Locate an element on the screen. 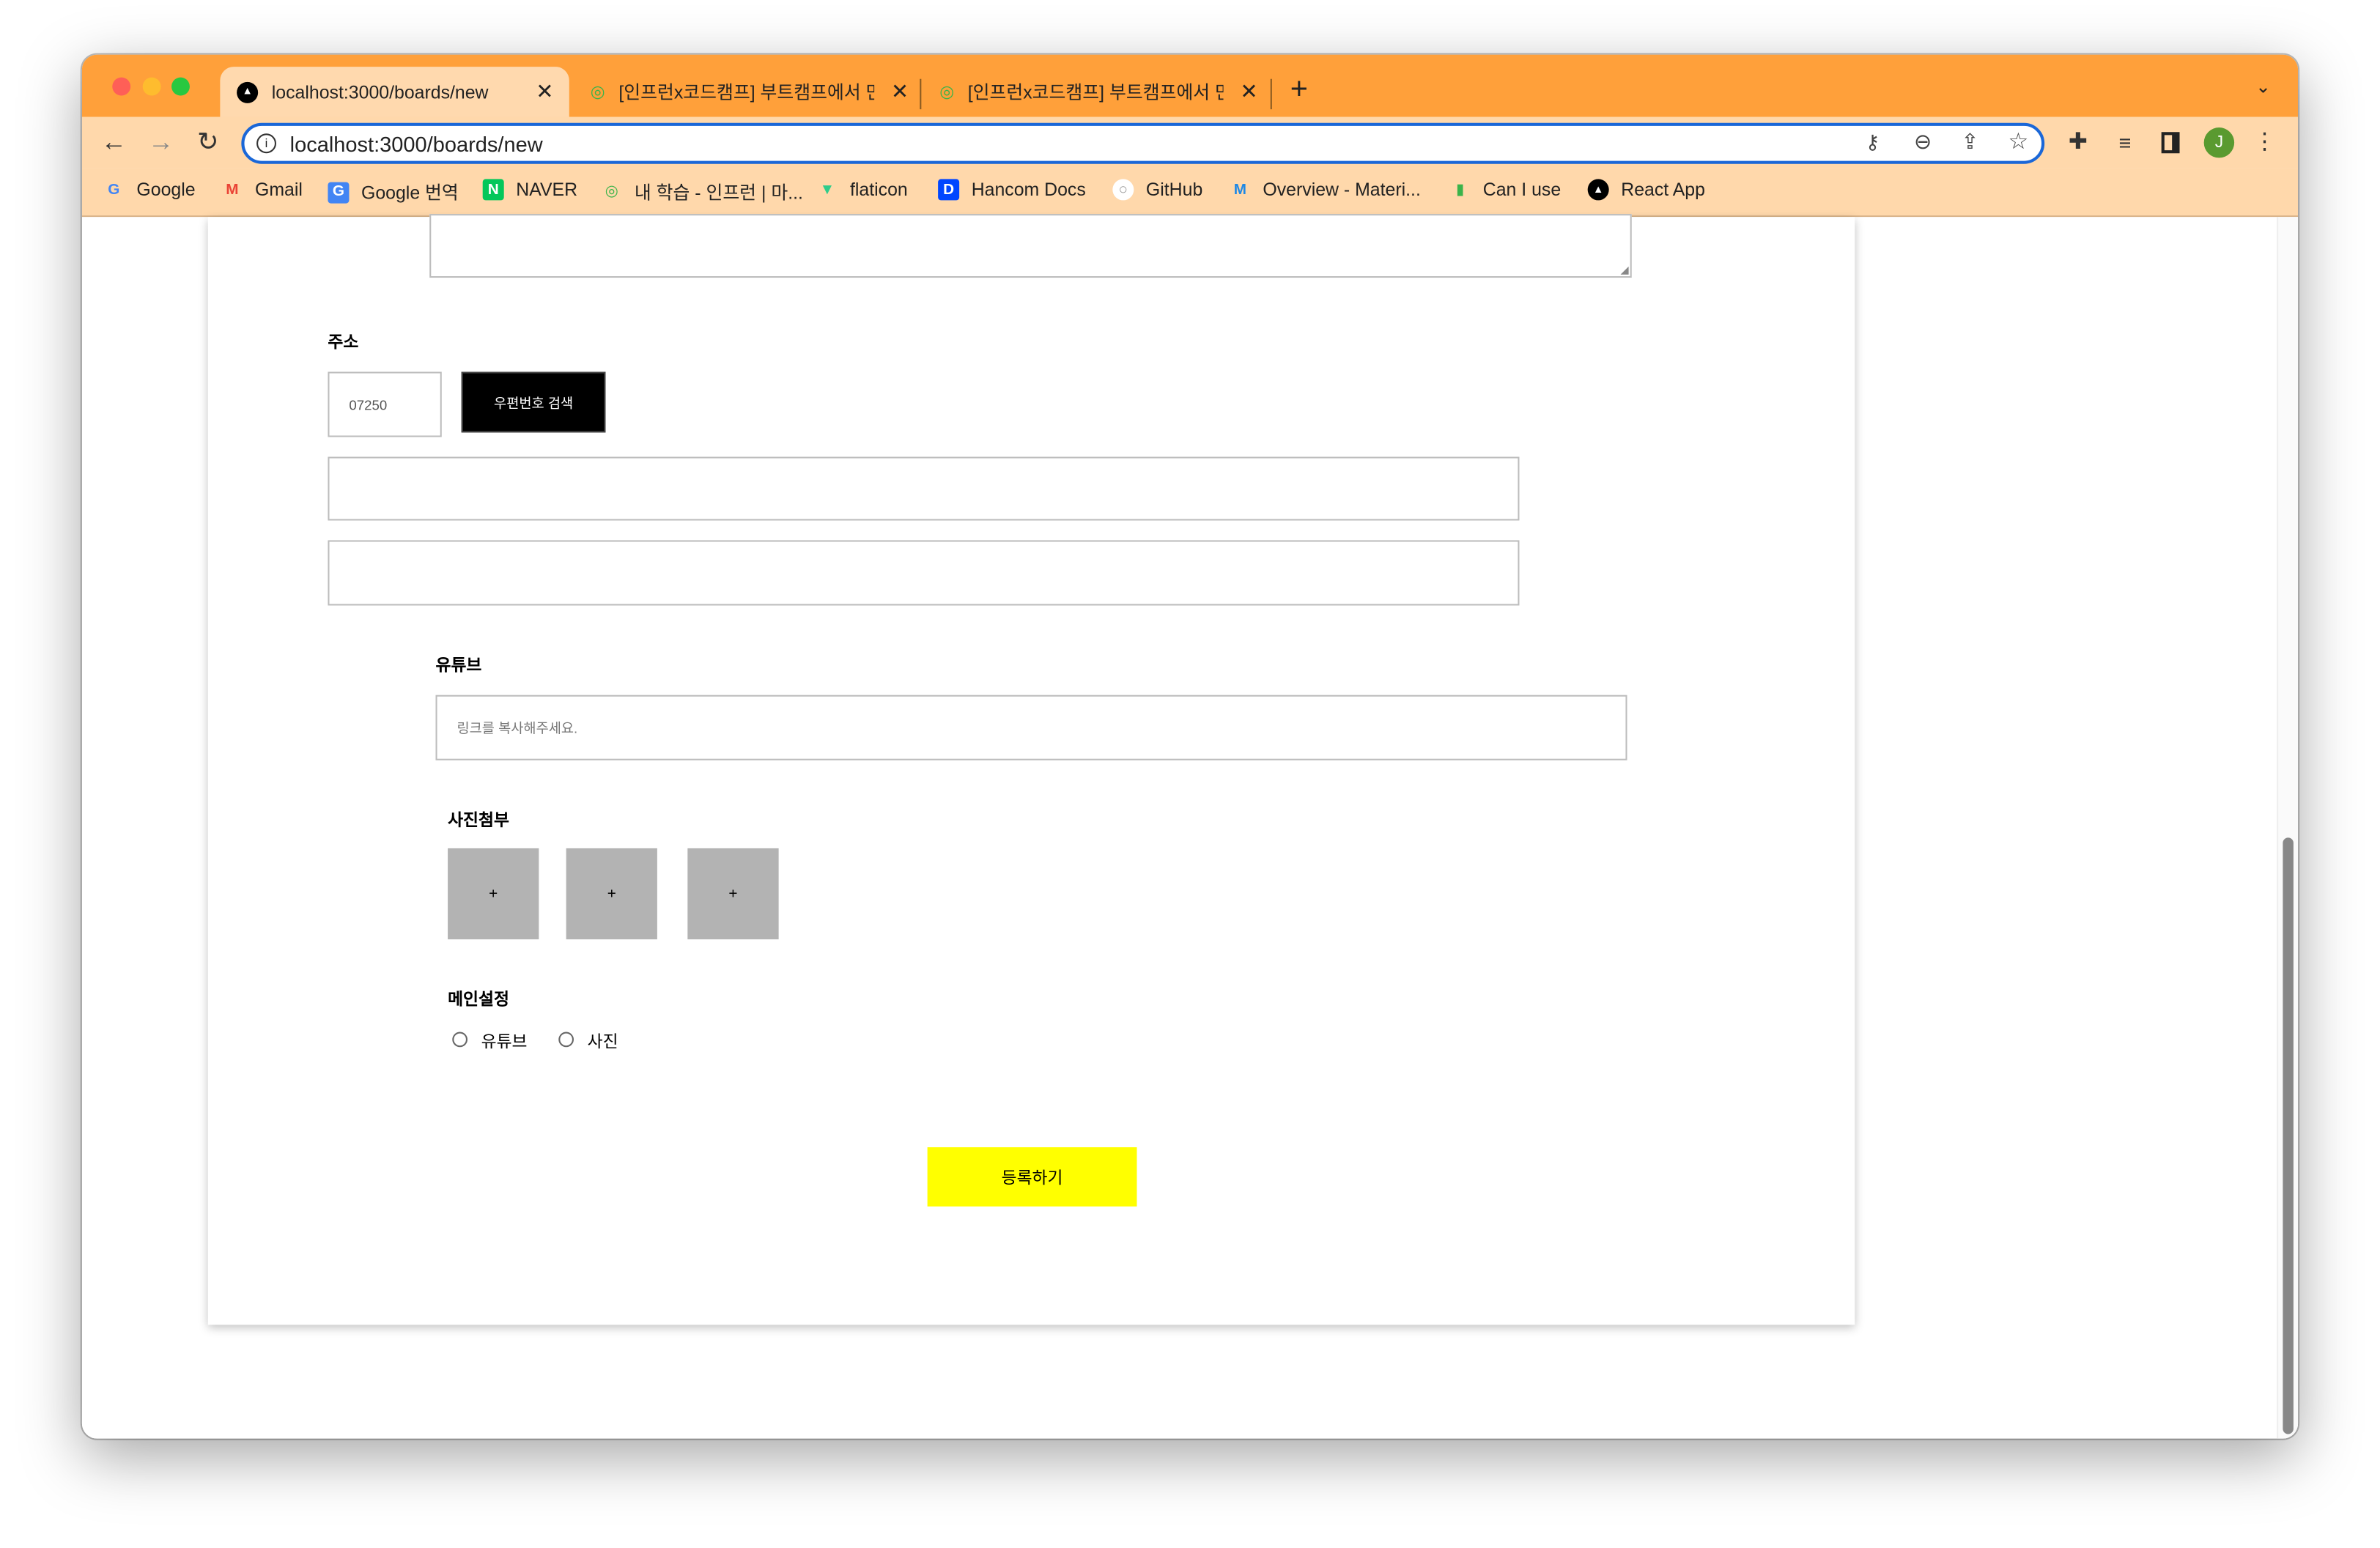 Image resolution: width=2380 pixels, height=1548 pixels. radio-photo-label: 사진 is located at coordinates (603, 1041).